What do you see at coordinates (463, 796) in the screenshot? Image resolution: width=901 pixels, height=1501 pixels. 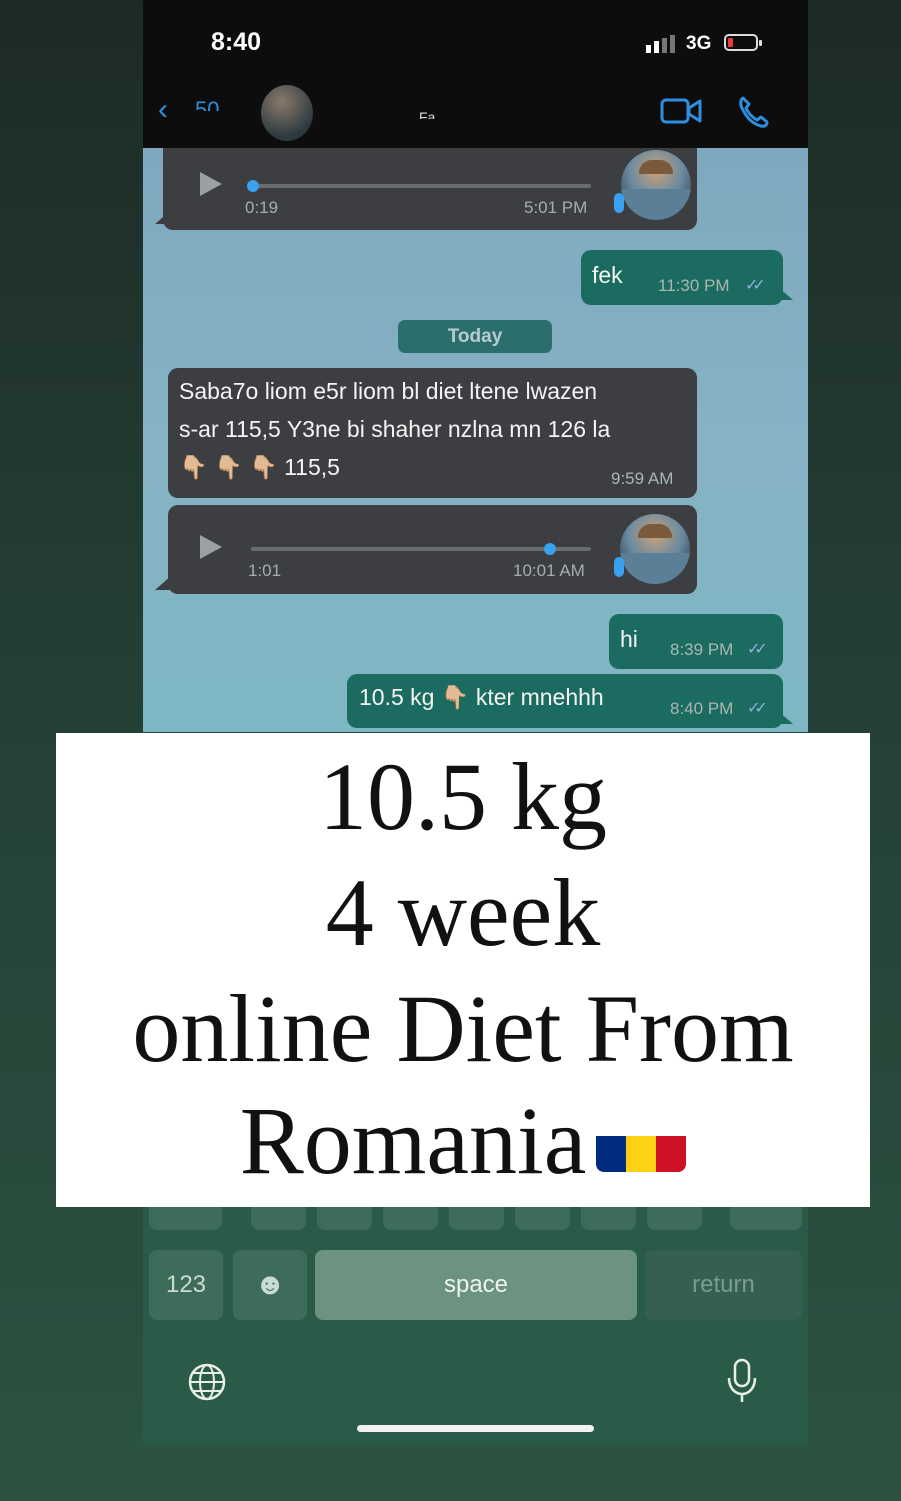 I see `caption-line: 10.5 kg` at bounding box center [463, 796].